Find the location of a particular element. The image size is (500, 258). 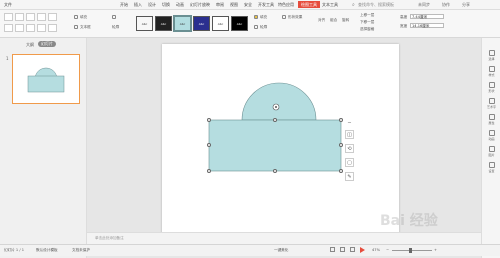

tab-outline: 大纲 is located at coordinates (30, 45).